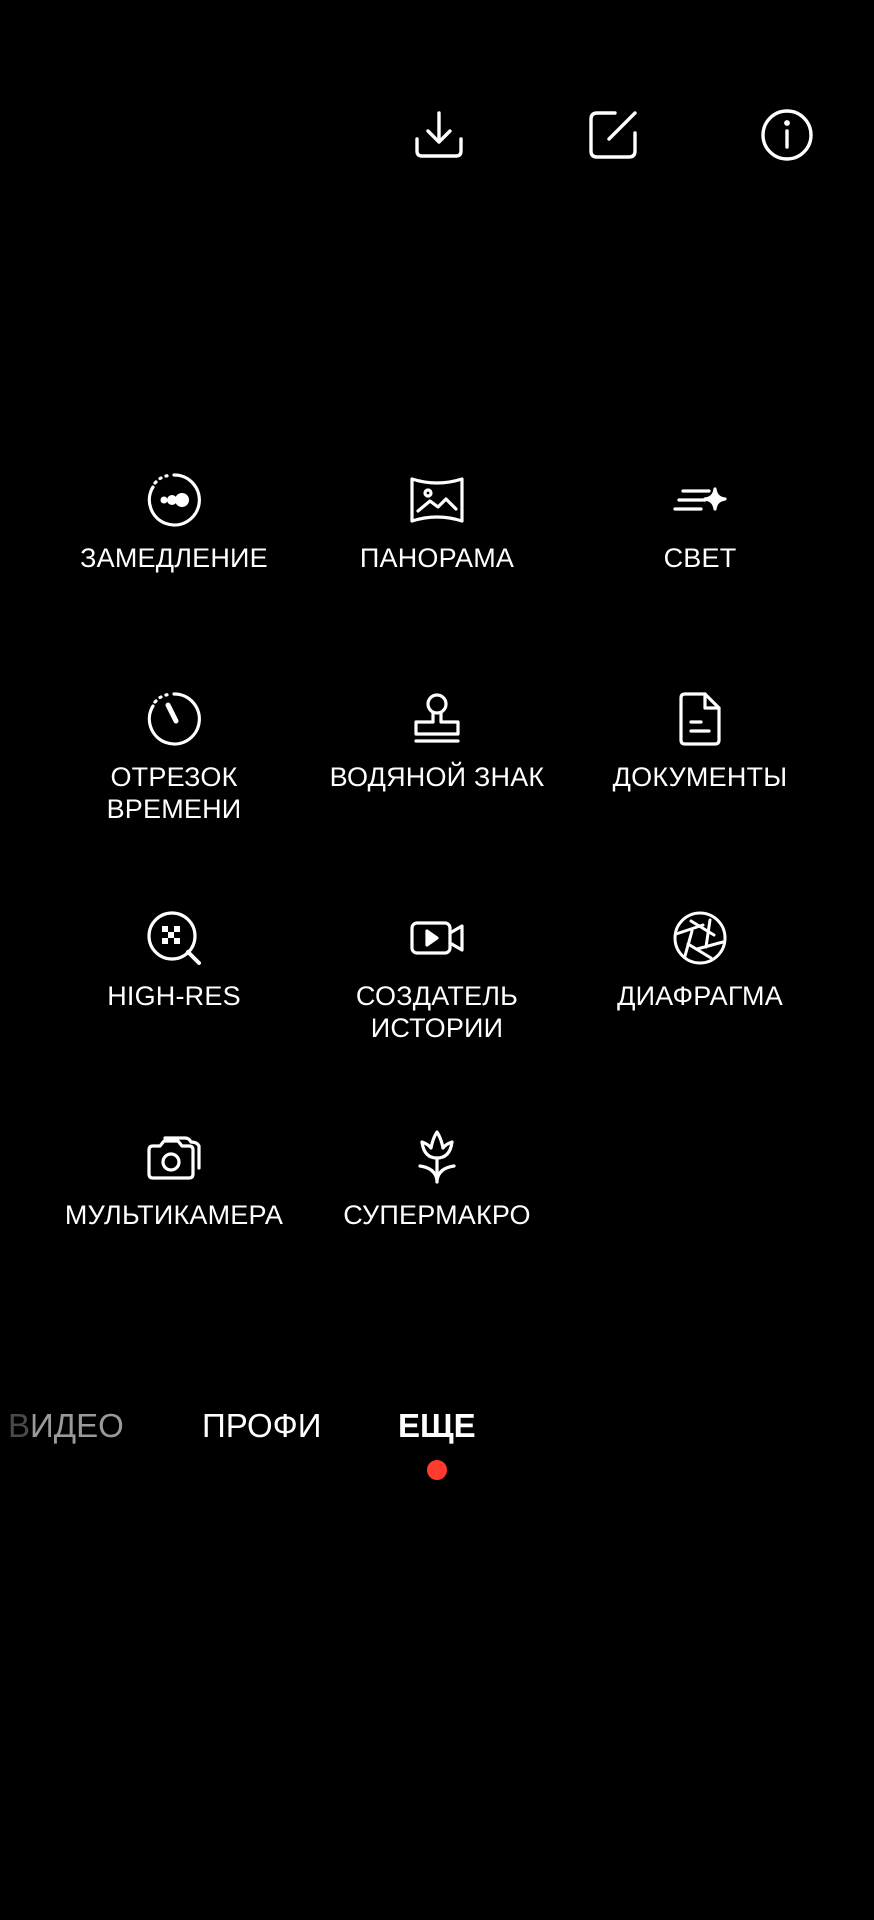 This screenshot has height=1920, width=874. What do you see at coordinates (437, 1426) in the screenshot?
I see `tab-more: ЕЩЕ` at bounding box center [437, 1426].